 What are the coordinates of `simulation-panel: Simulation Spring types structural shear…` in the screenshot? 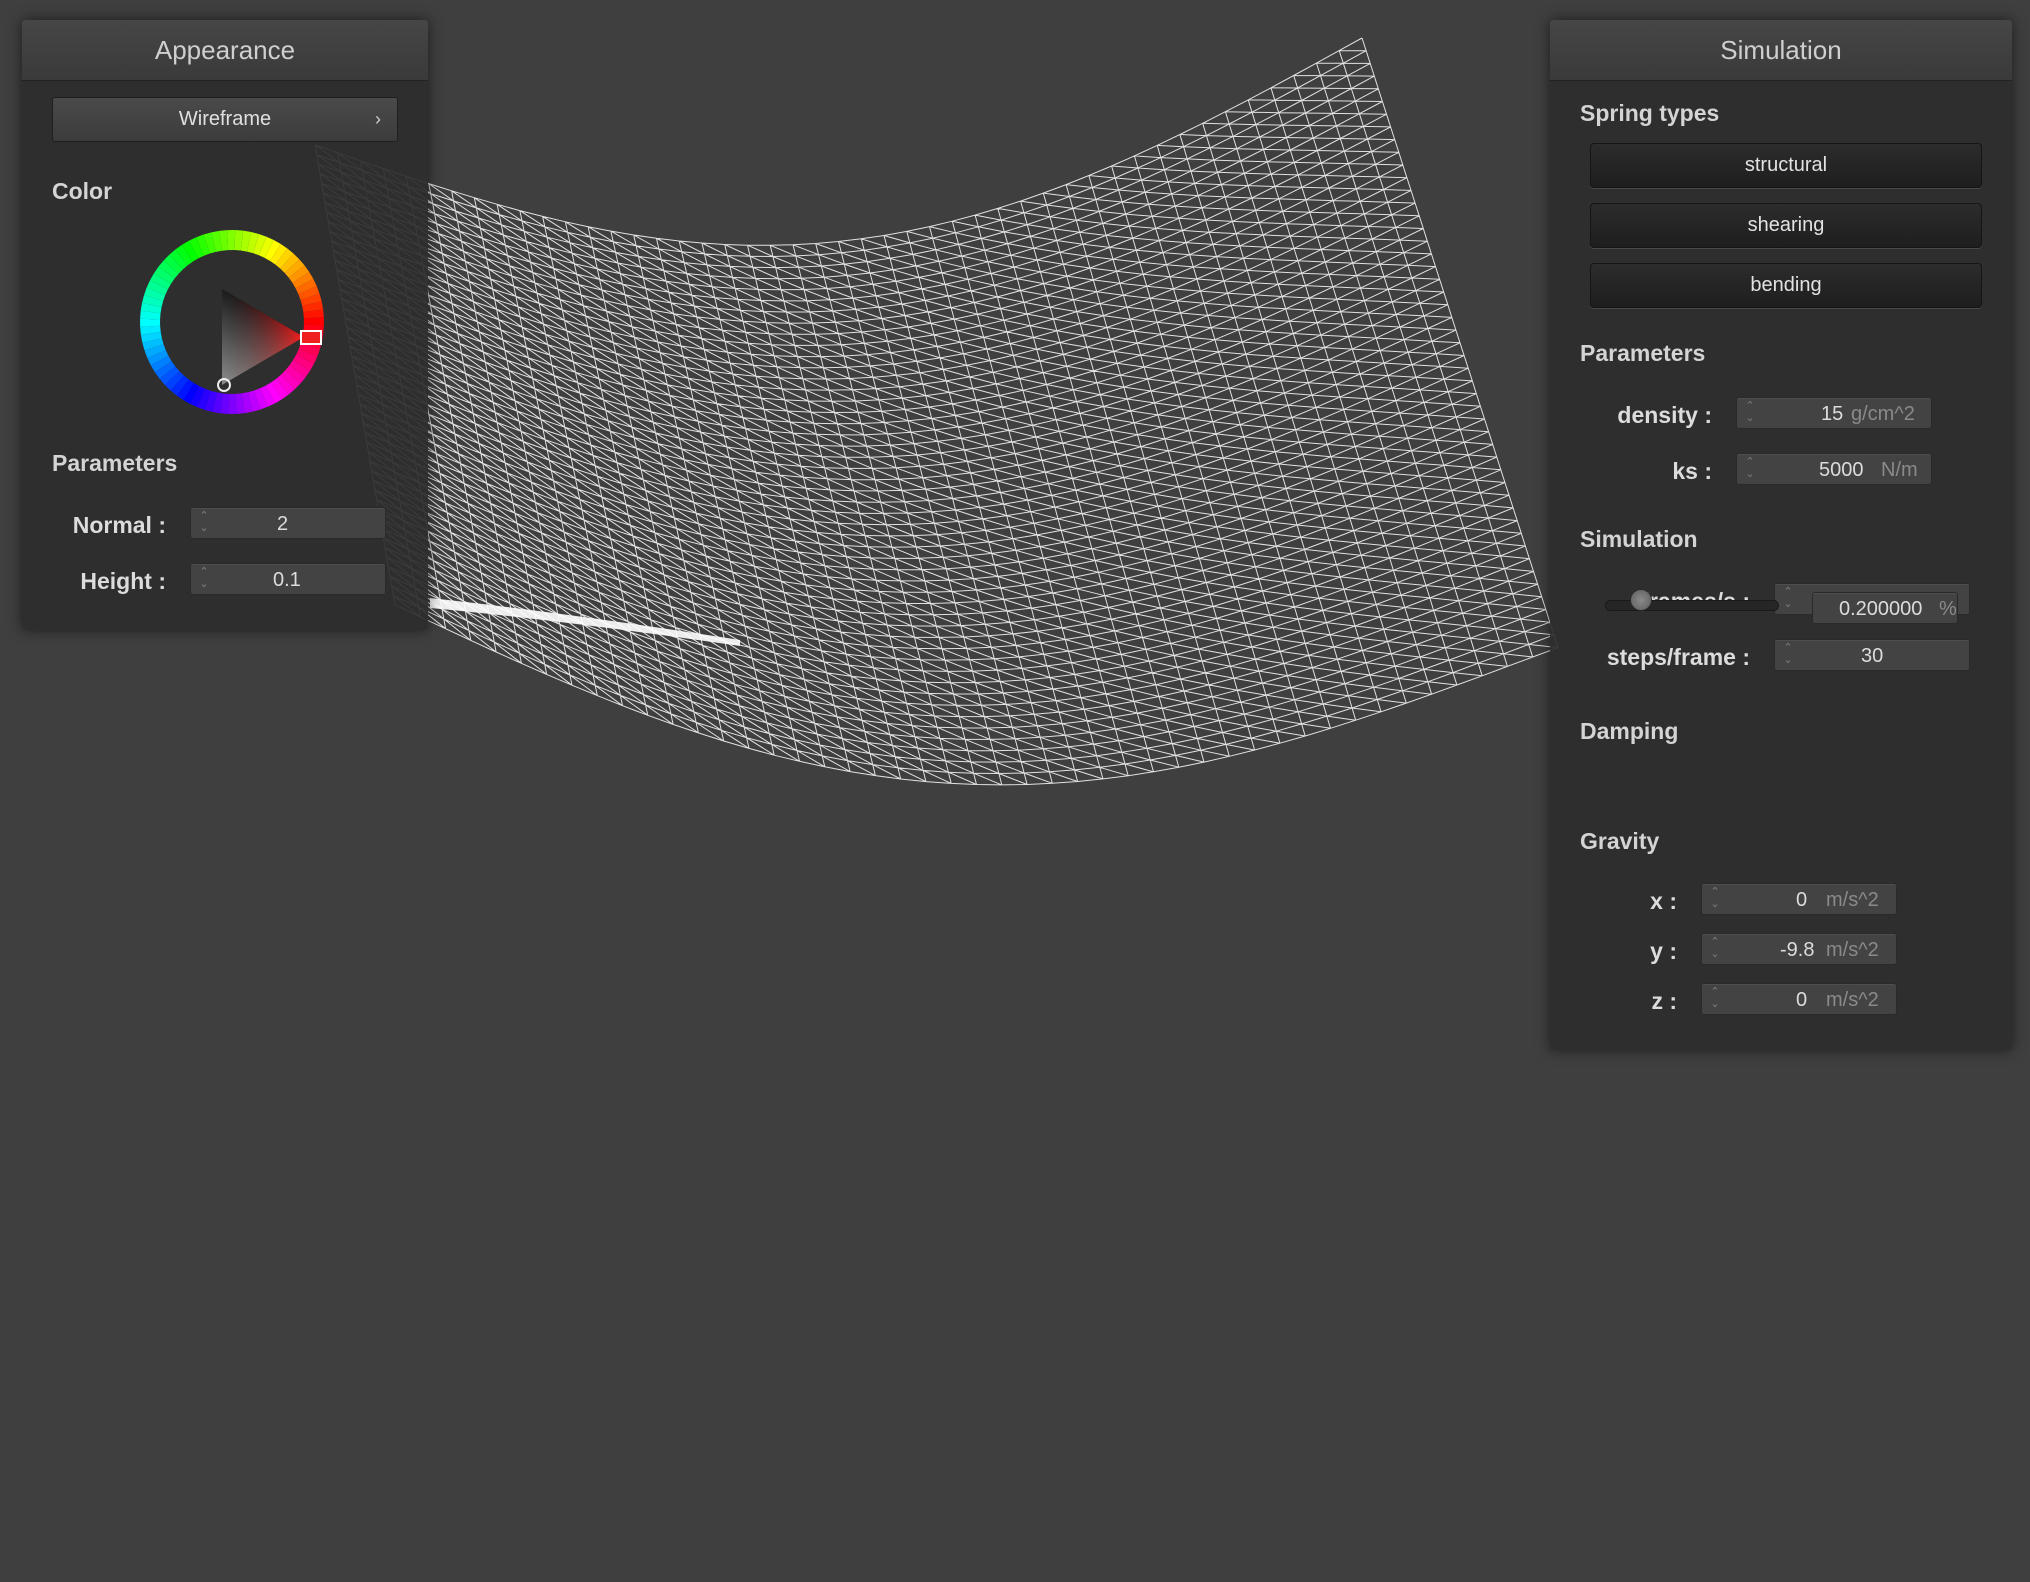 It's located at (1781, 535).